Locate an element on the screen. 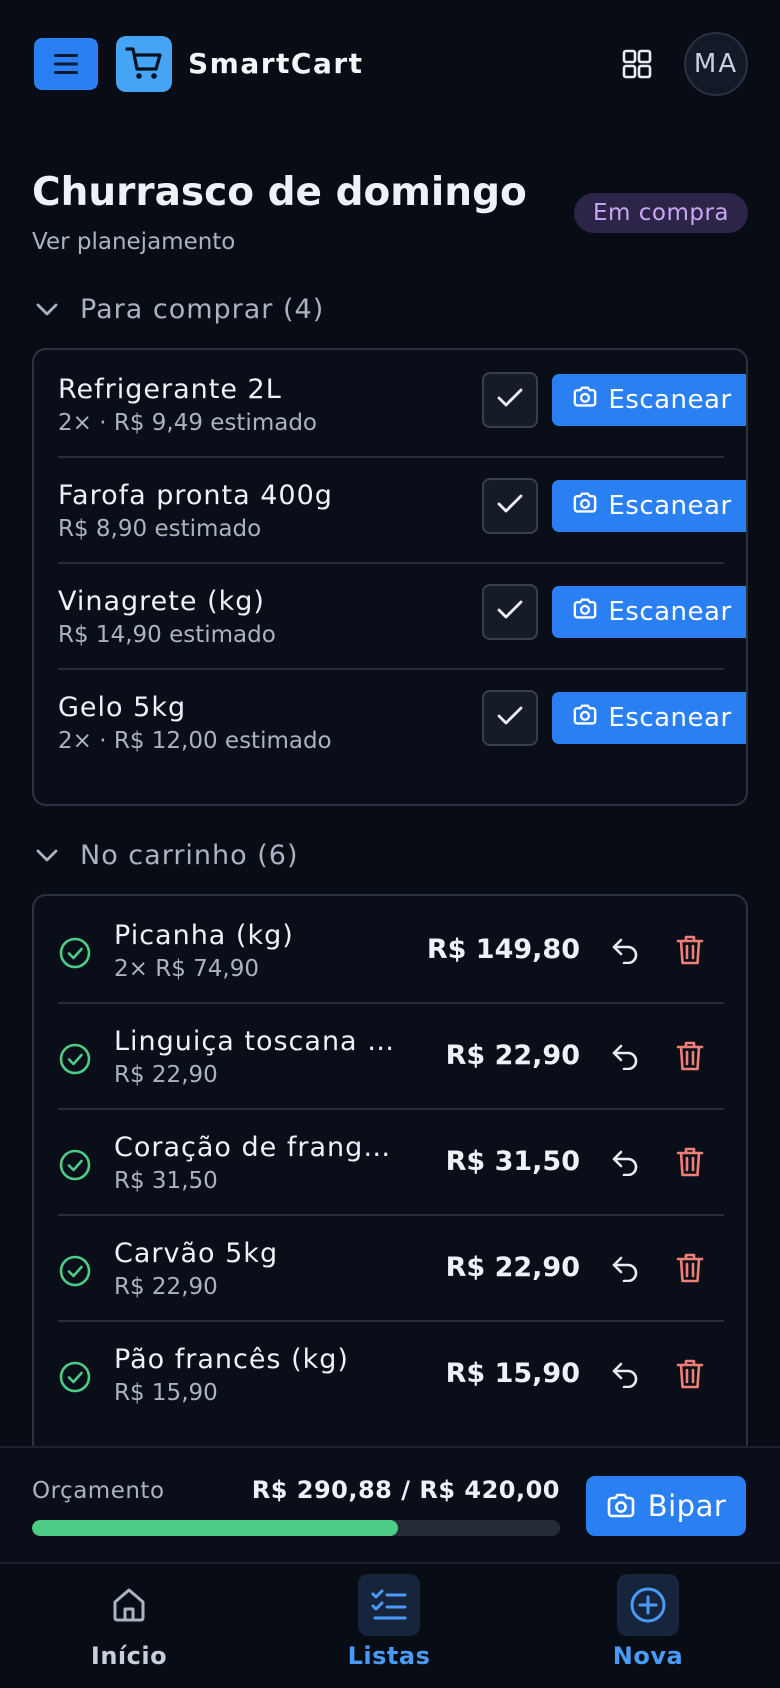  item-unit-price: 2× R$ 74,90 is located at coordinates (186, 969).